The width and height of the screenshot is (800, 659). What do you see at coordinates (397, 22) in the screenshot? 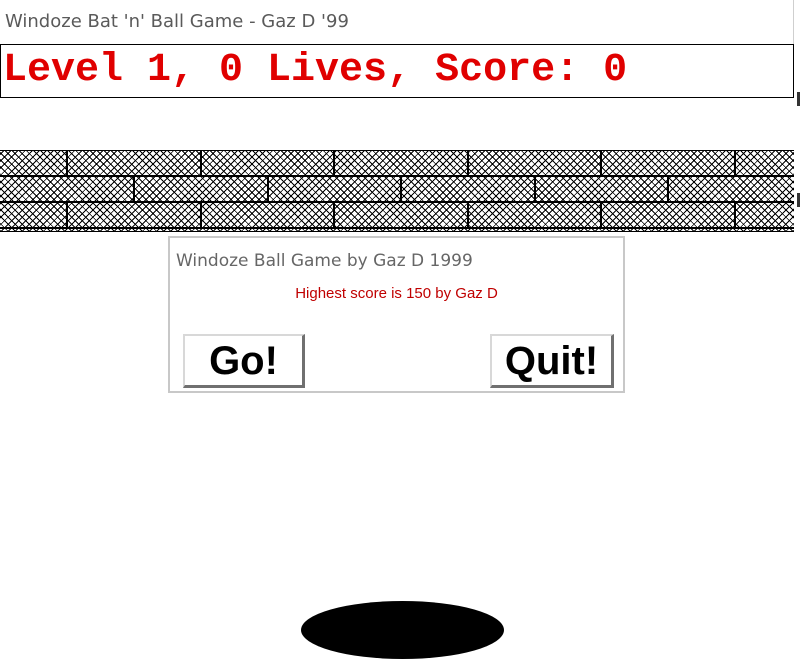
I see `window-title-bar: Windoze Bat 'n' Ball Game - Gaz D '99` at bounding box center [397, 22].